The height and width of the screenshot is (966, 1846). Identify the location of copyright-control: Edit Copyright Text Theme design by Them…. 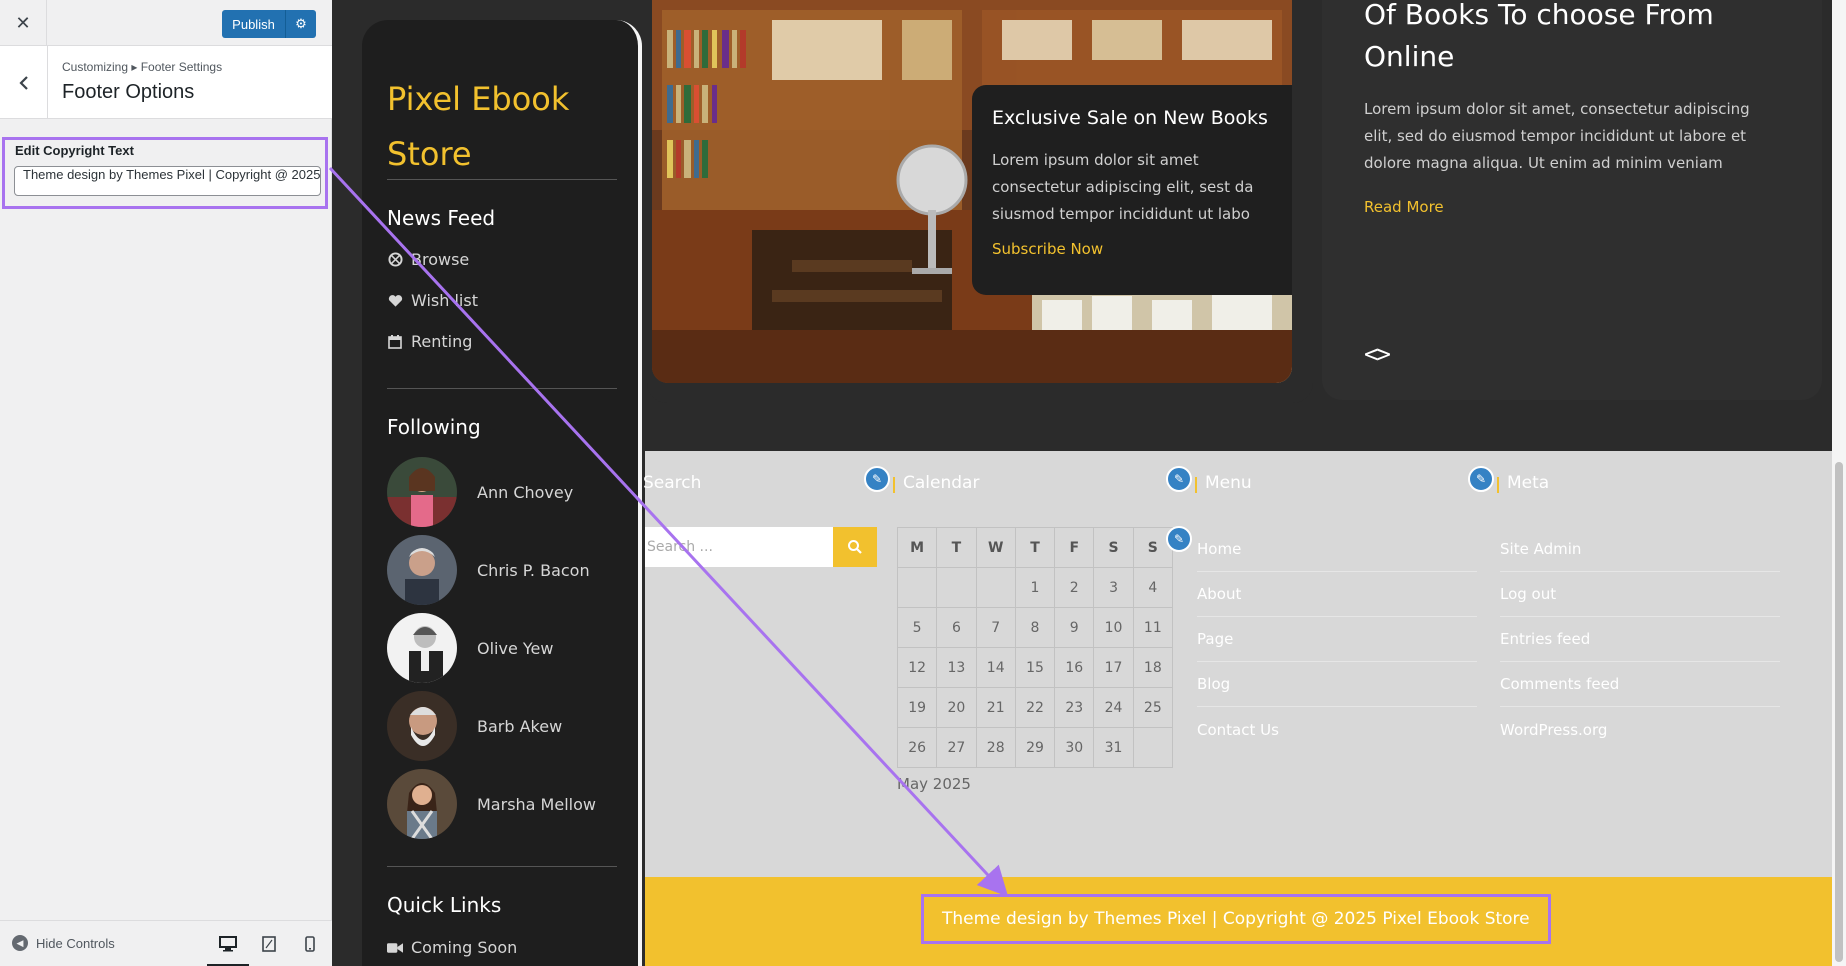
(165, 173).